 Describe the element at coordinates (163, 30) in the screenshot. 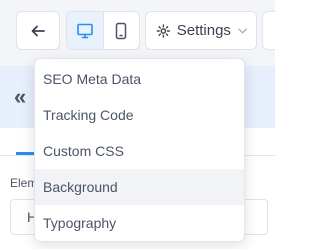

I see `gear-icon` at that location.